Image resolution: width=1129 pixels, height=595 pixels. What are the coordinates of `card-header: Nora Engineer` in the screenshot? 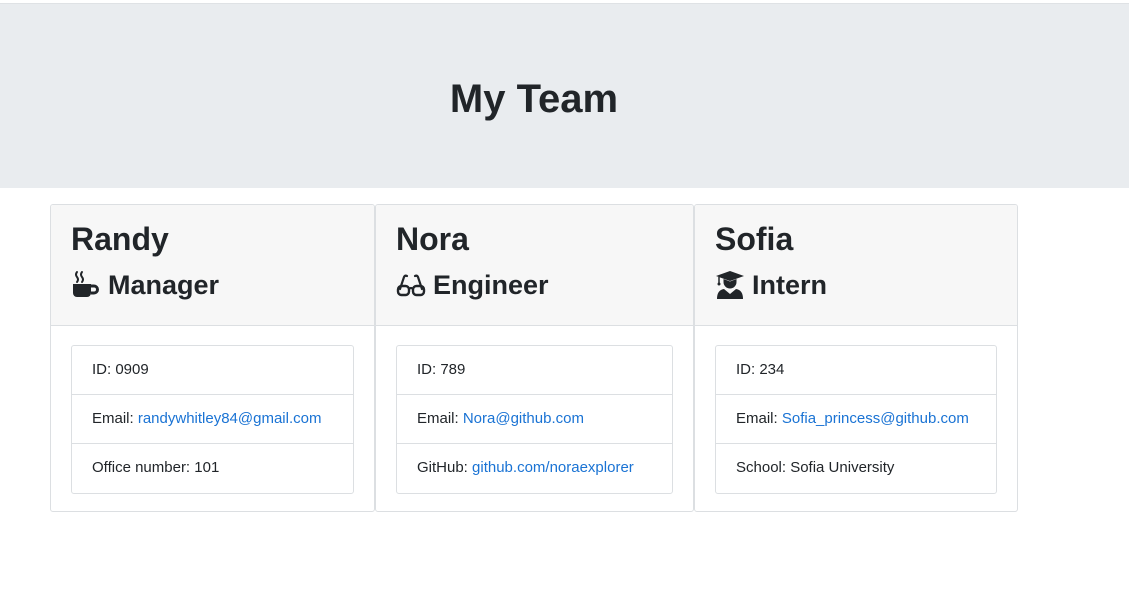 It's located at (534, 265).